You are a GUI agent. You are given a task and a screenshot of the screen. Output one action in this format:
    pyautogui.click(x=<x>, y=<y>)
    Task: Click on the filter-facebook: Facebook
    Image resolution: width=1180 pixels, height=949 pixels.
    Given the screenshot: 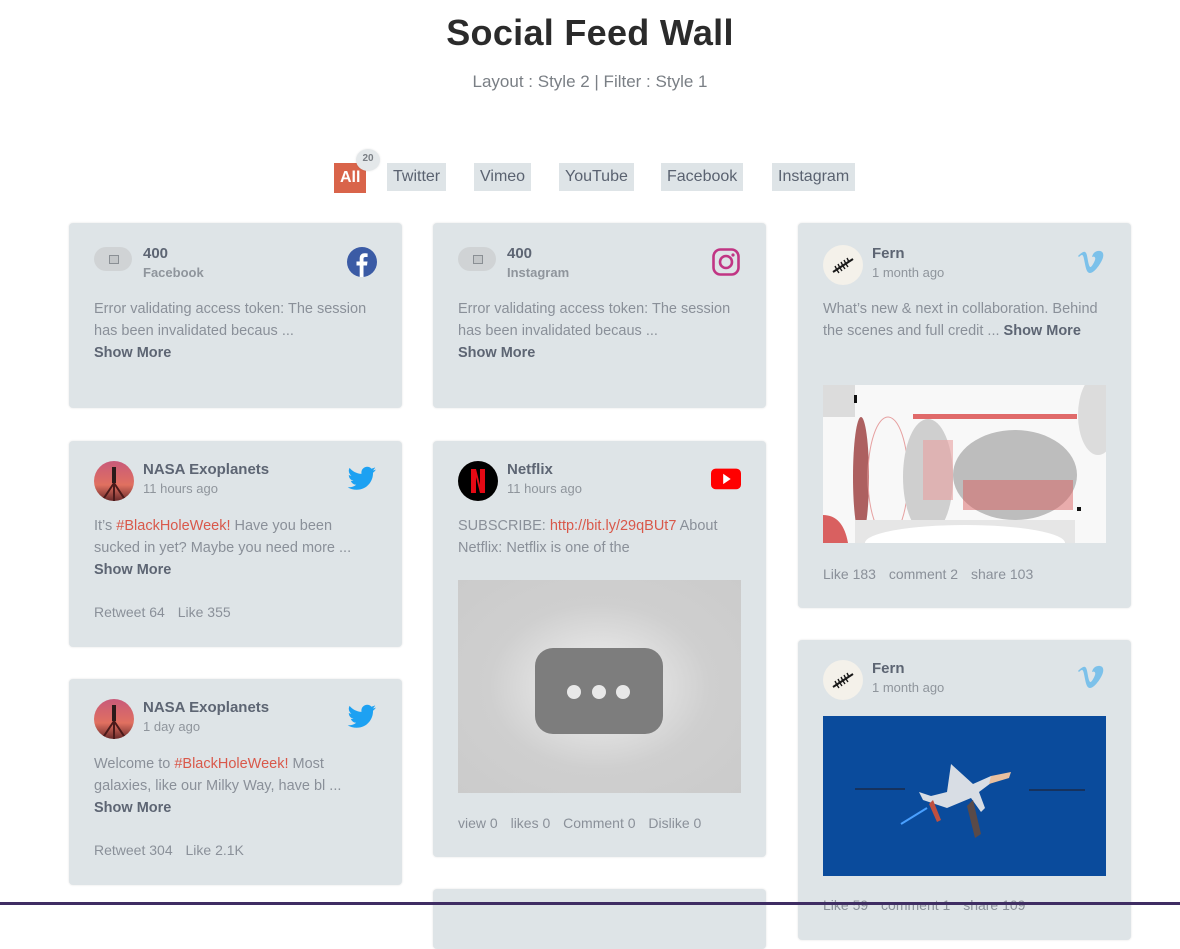 What is the action you would take?
    pyautogui.click(x=702, y=177)
    